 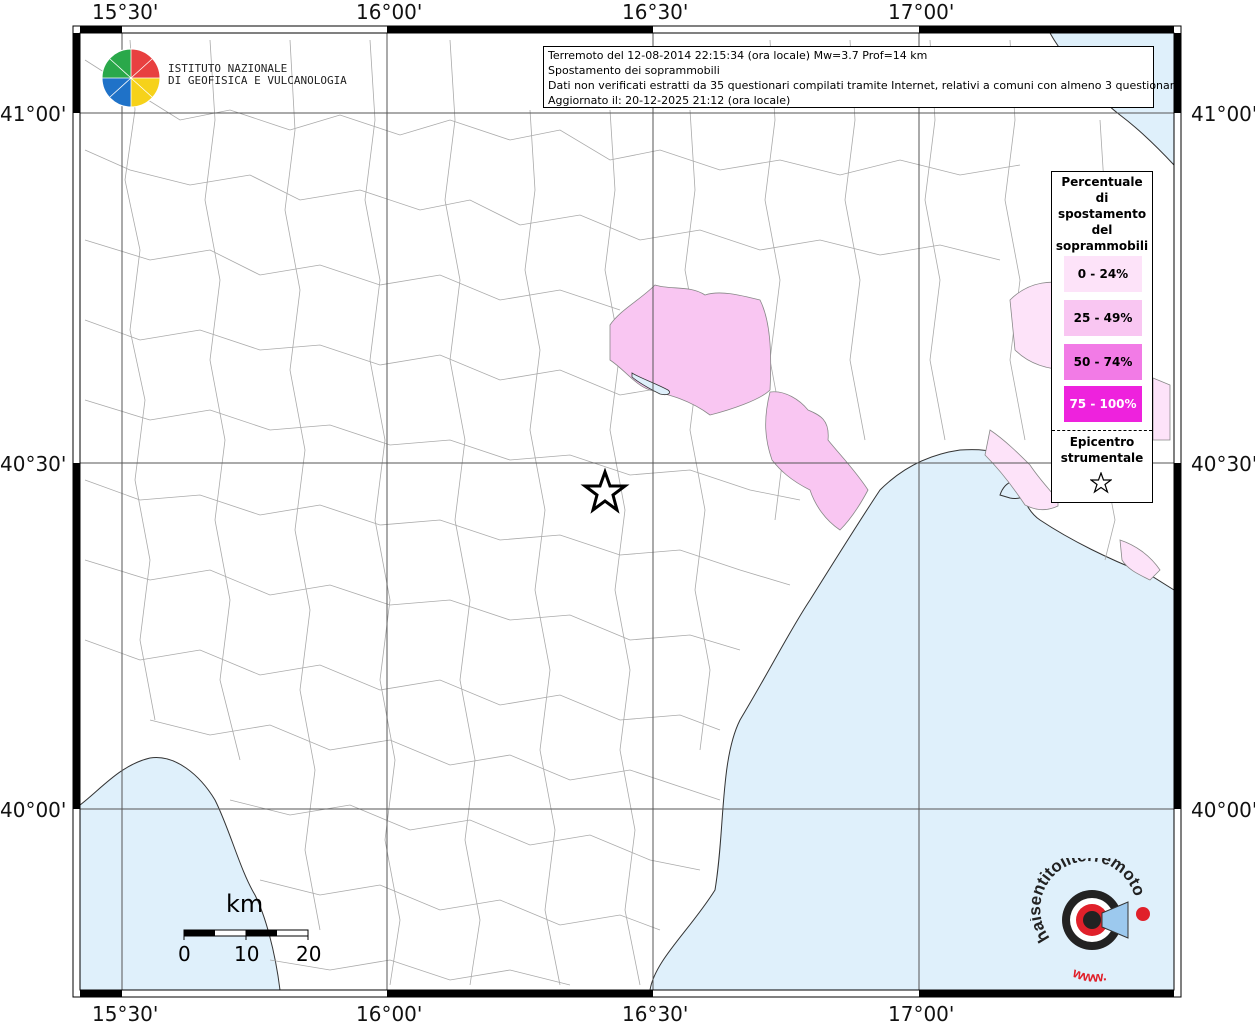 I want to click on lat-label-right-1: 41°00', so click(x=1223, y=114).